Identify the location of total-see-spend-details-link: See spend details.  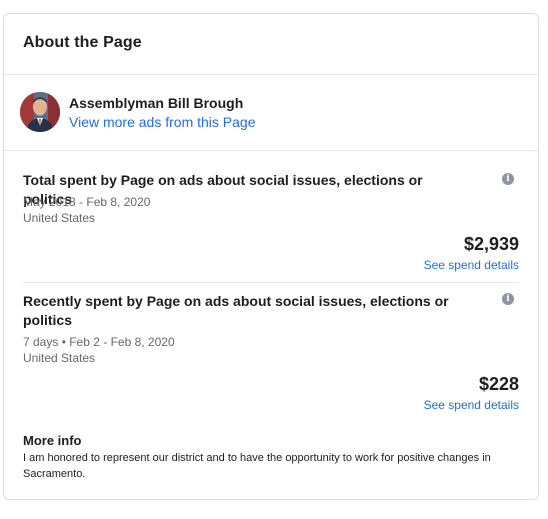
(471, 265).